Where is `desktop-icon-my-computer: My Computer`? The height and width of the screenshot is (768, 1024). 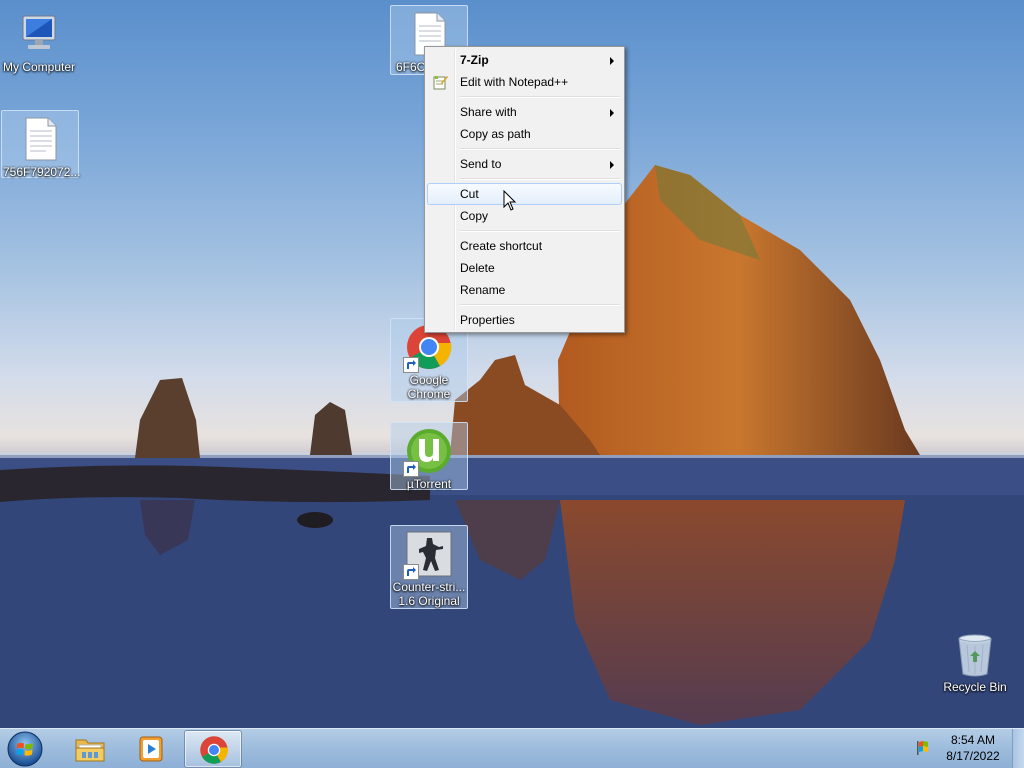 desktop-icon-my-computer: My Computer is located at coordinates (39, 40).